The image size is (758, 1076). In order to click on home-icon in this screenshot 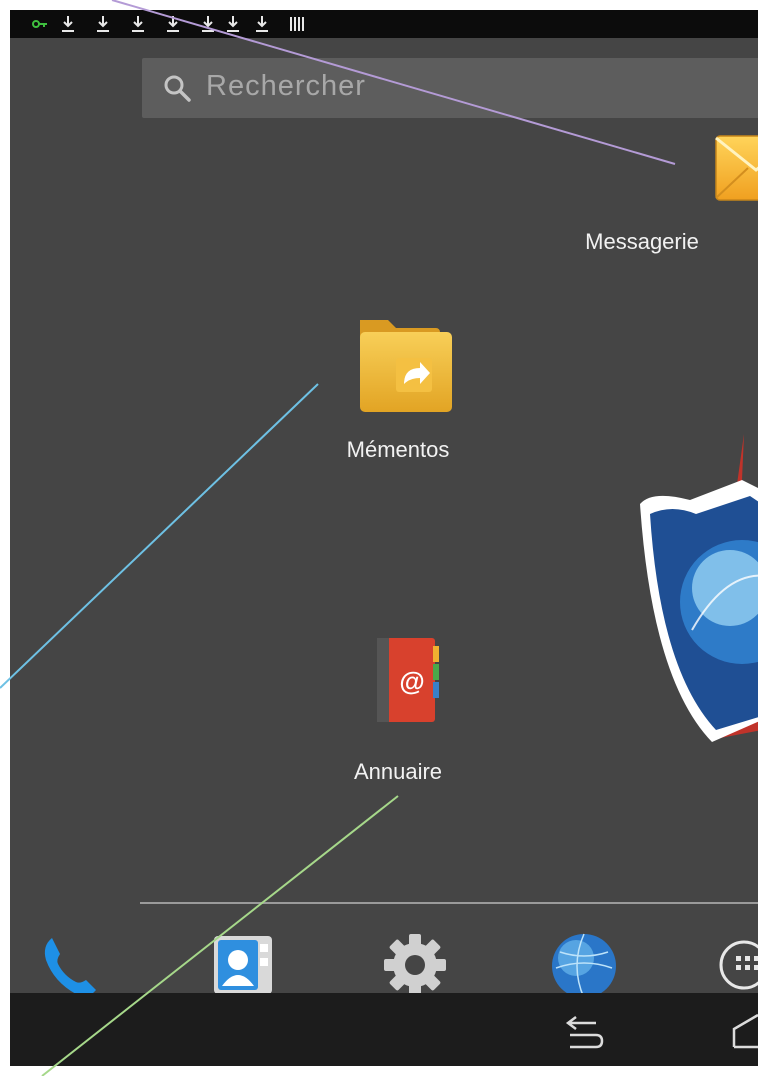, I will do `click(744, 1031)`.